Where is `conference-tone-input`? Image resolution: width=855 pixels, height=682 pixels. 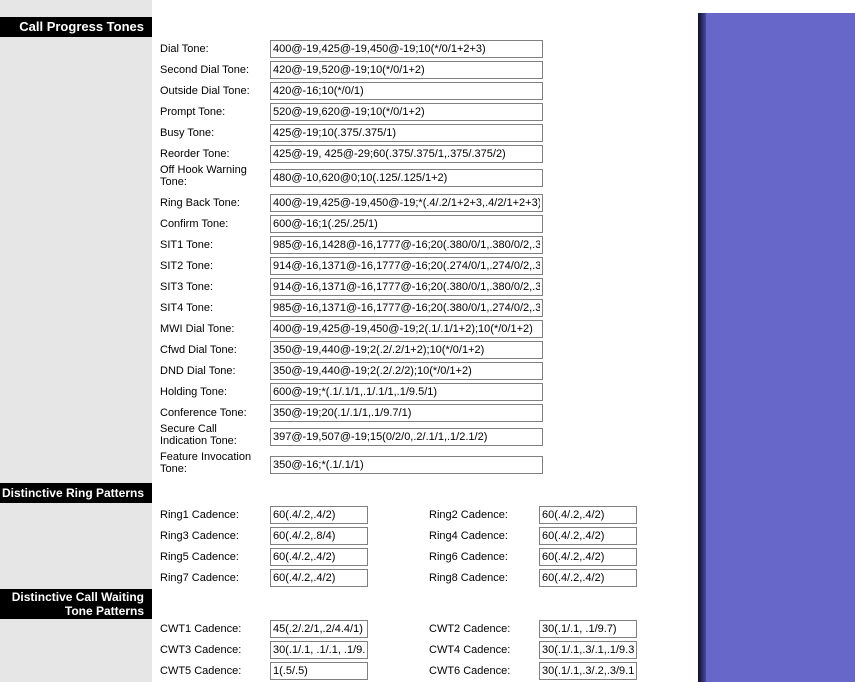 conference-tone-input is located at coordinates (406, 413).